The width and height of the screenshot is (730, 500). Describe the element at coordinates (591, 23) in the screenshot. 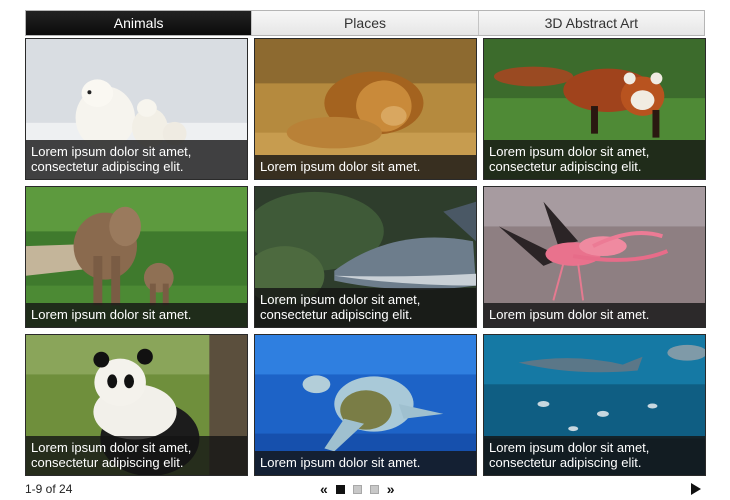

I see `tab-3d-abstract-art: 3D Abstract Art` at that location.